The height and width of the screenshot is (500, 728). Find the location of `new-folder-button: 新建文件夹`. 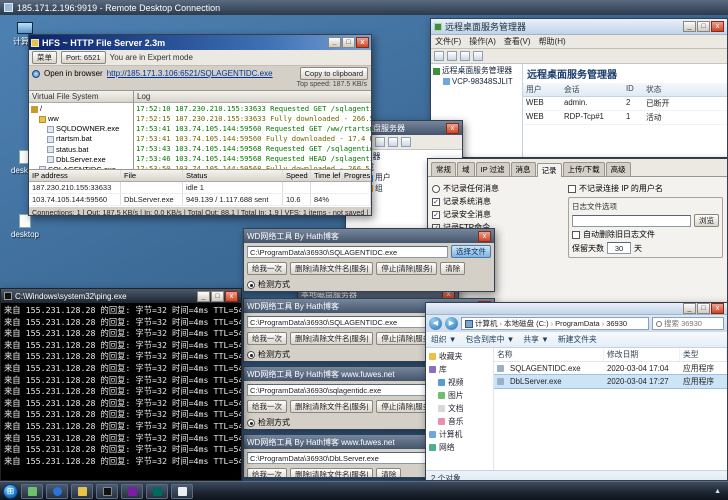

new-folder-button: 新建文件夹 is located at coordinates (577, 339).